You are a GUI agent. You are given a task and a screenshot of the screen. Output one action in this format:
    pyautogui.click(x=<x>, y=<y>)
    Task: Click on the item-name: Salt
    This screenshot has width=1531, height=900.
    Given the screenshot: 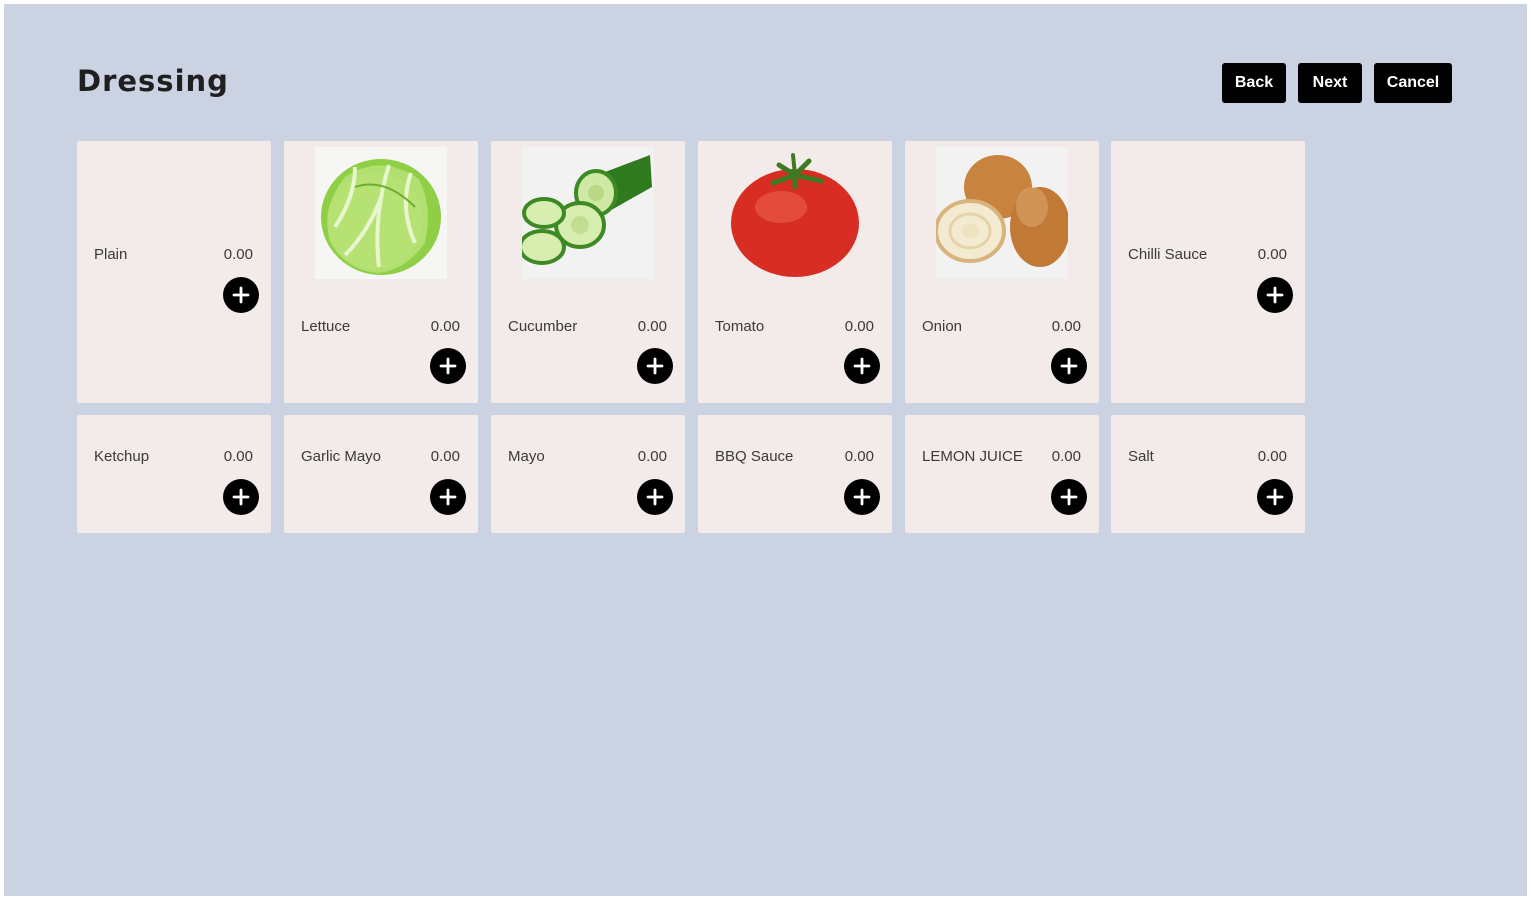 What is the action you would take?
    pyautogui.click(x=1141, y=456)
    